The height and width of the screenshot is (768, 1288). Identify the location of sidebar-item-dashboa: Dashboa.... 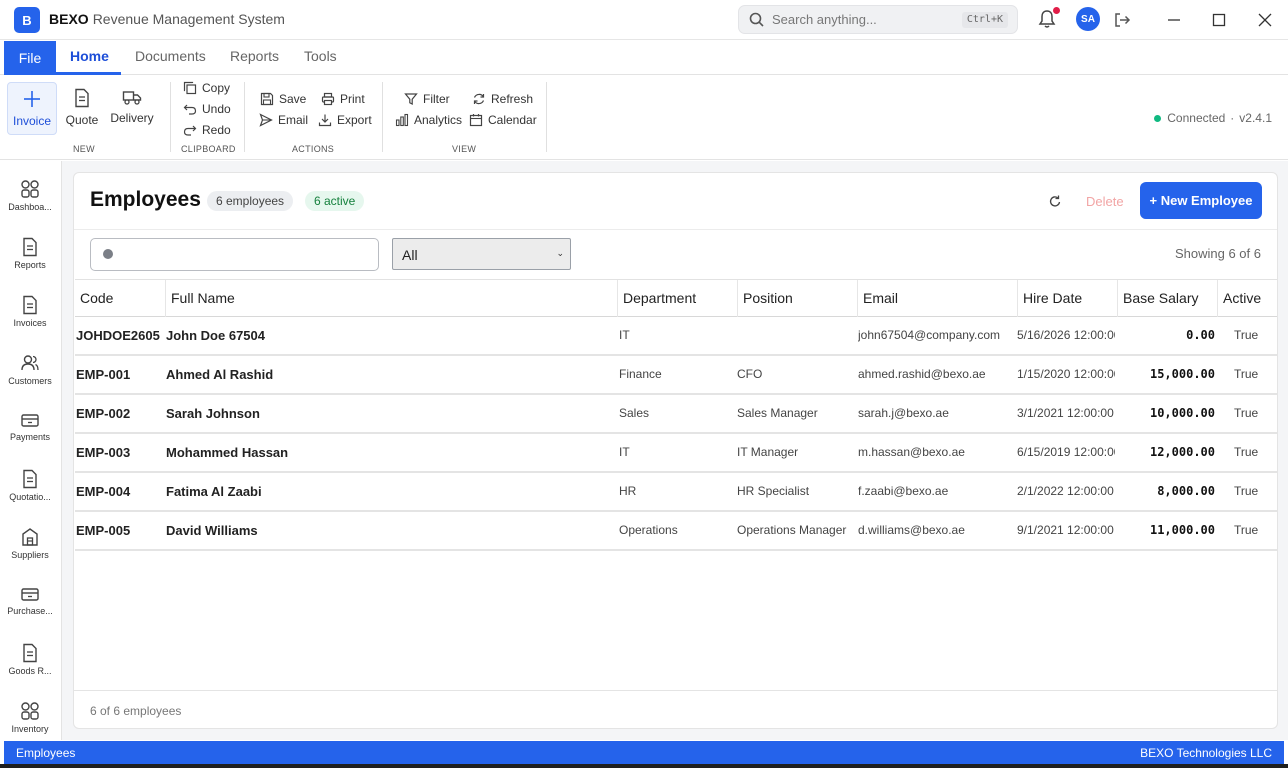
(30, 204).